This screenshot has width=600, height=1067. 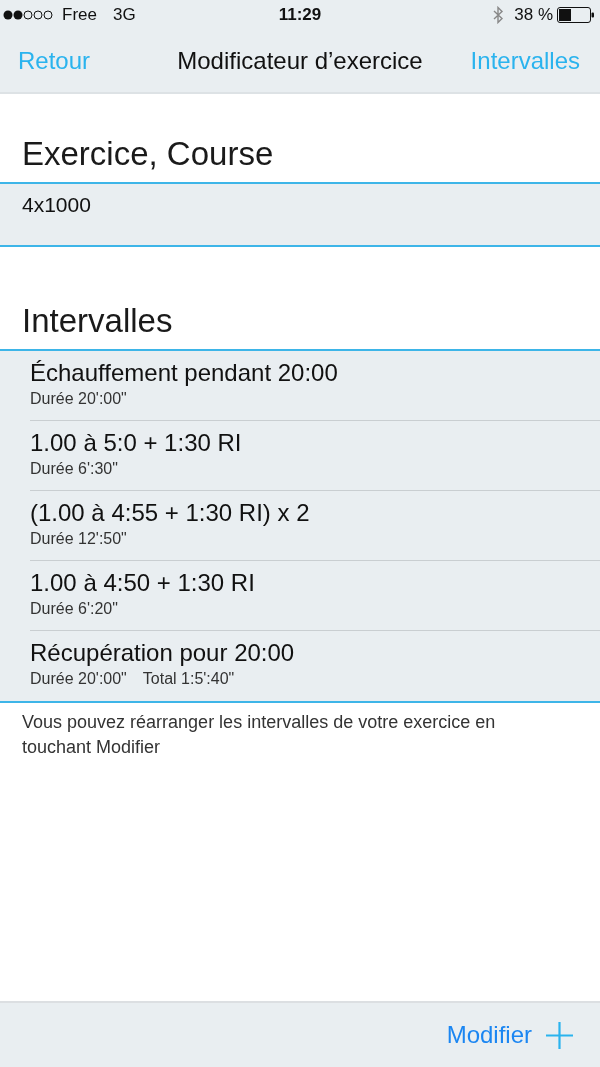 I want to click on interval-duration: Durée 6':30", so click(x=74, y=469).